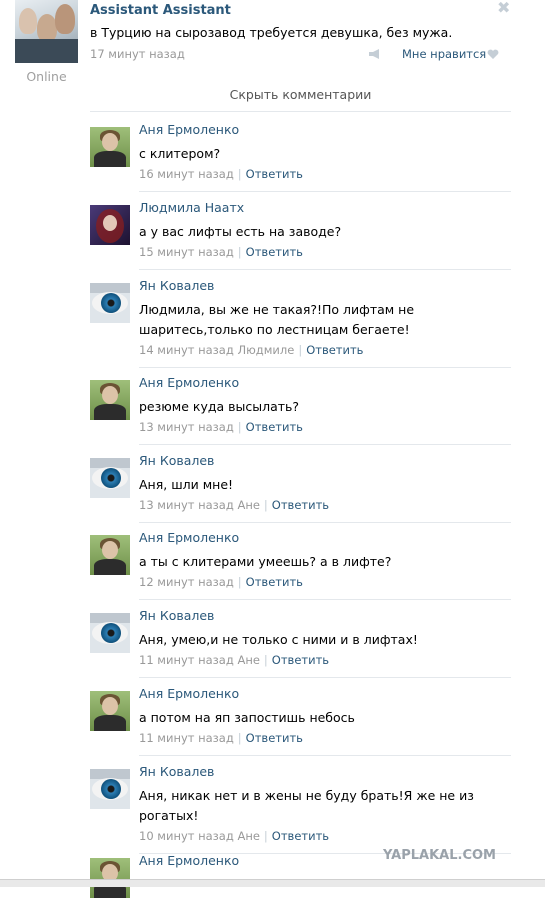 The image size is (545, 898). Describe the element at coordinates (186, 484) in the screenshot. I see `comment-text: Аня, шли мне!` at that location.